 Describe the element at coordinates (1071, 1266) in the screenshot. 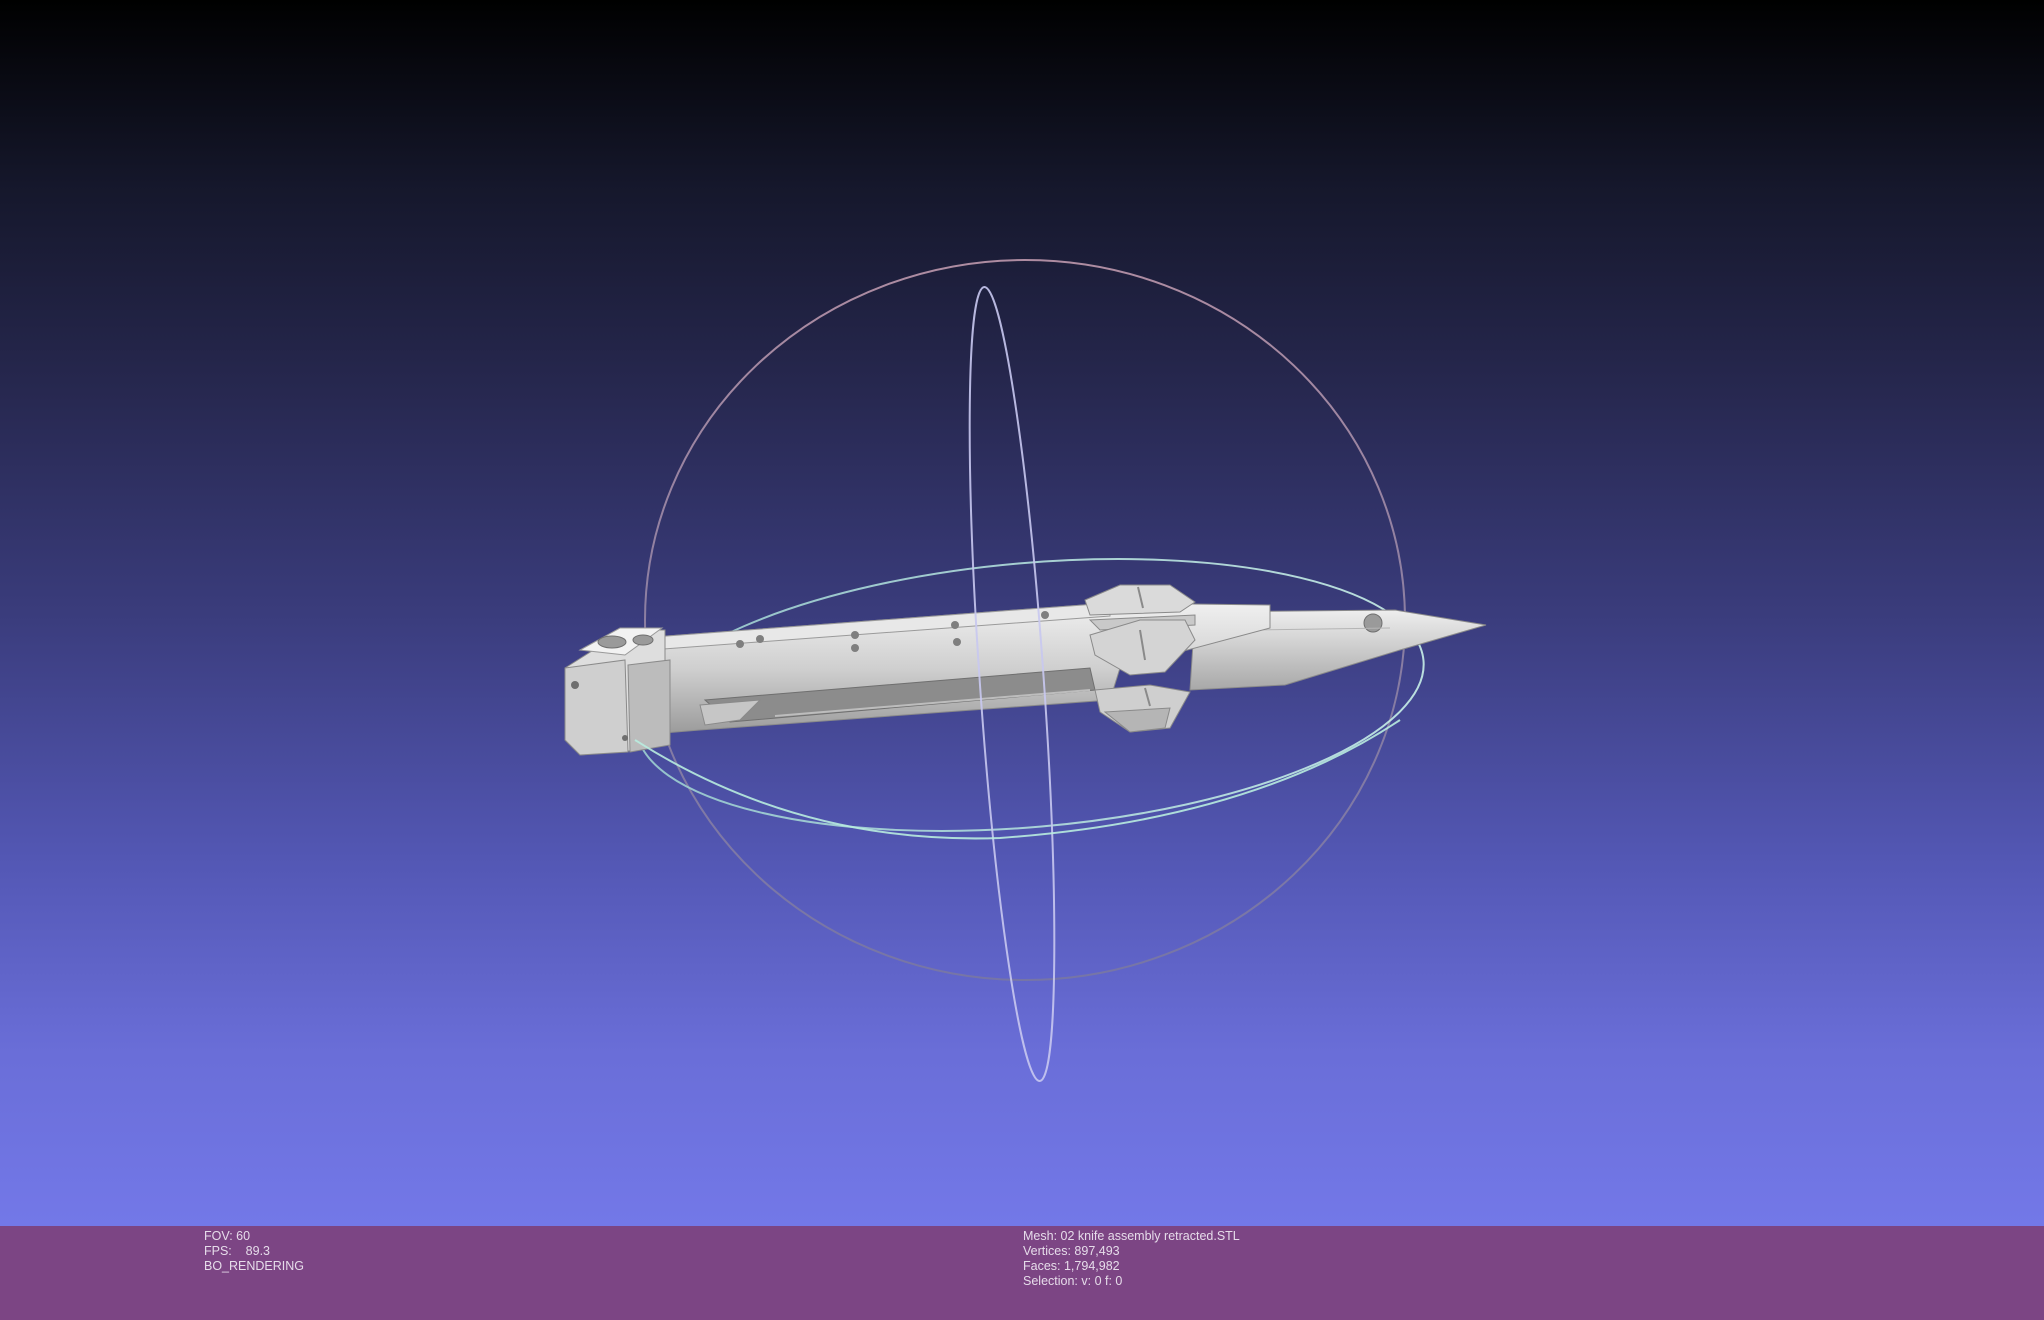

I see `faces-readout: Faces: 1,794,982` at that location.